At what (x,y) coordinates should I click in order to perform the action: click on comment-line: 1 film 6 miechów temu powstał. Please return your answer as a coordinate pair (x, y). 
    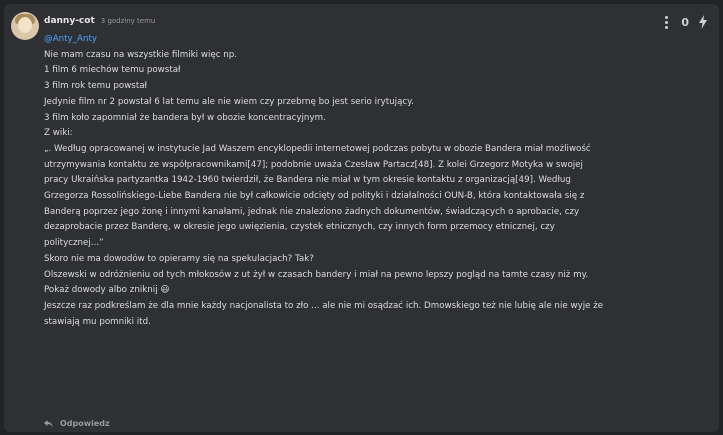
    Looking at the image, I should click on (112, 70).